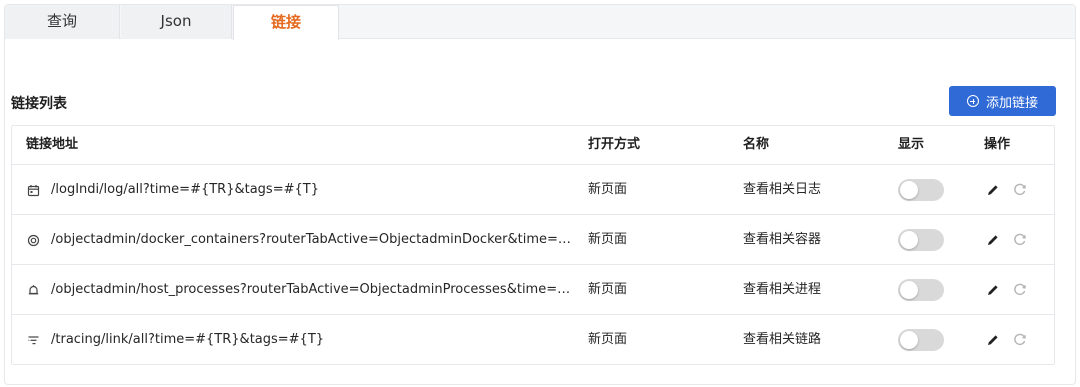 The image size is (1080, 387). What do you see at coordinates (782, 339) in the screenshot?
I see `link-name: 查看相关链路` at bounding box center [782, 339].